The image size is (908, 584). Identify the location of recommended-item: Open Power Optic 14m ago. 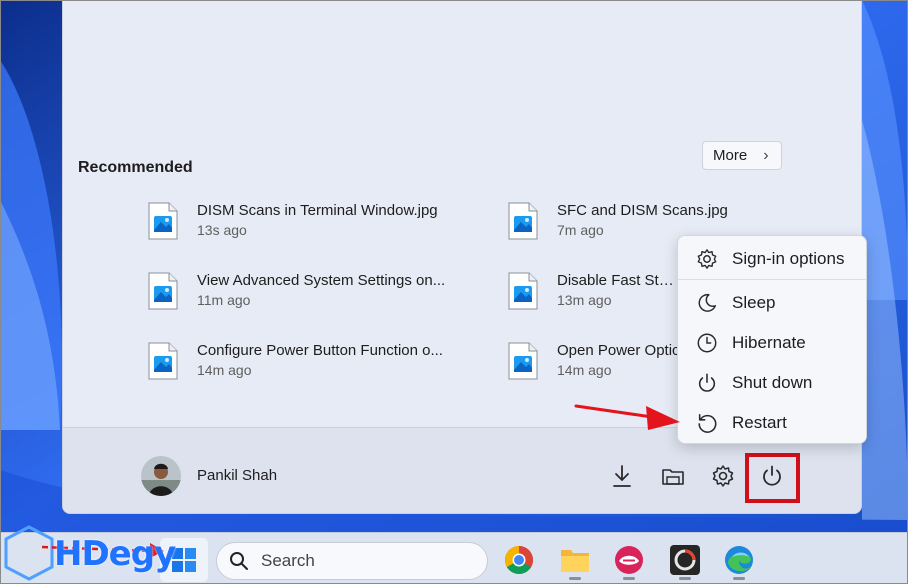
(594, 366).